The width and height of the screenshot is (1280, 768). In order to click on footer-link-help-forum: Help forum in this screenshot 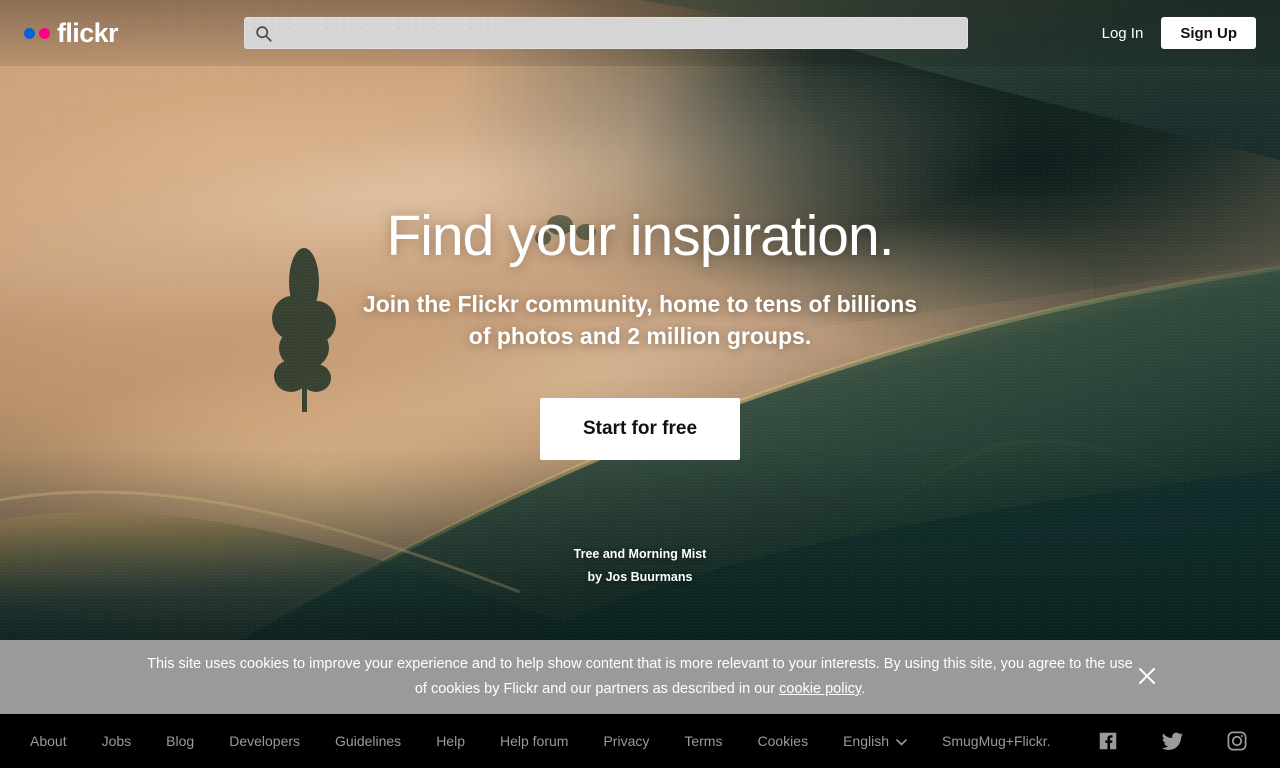, I will do `click(534, 741)`.